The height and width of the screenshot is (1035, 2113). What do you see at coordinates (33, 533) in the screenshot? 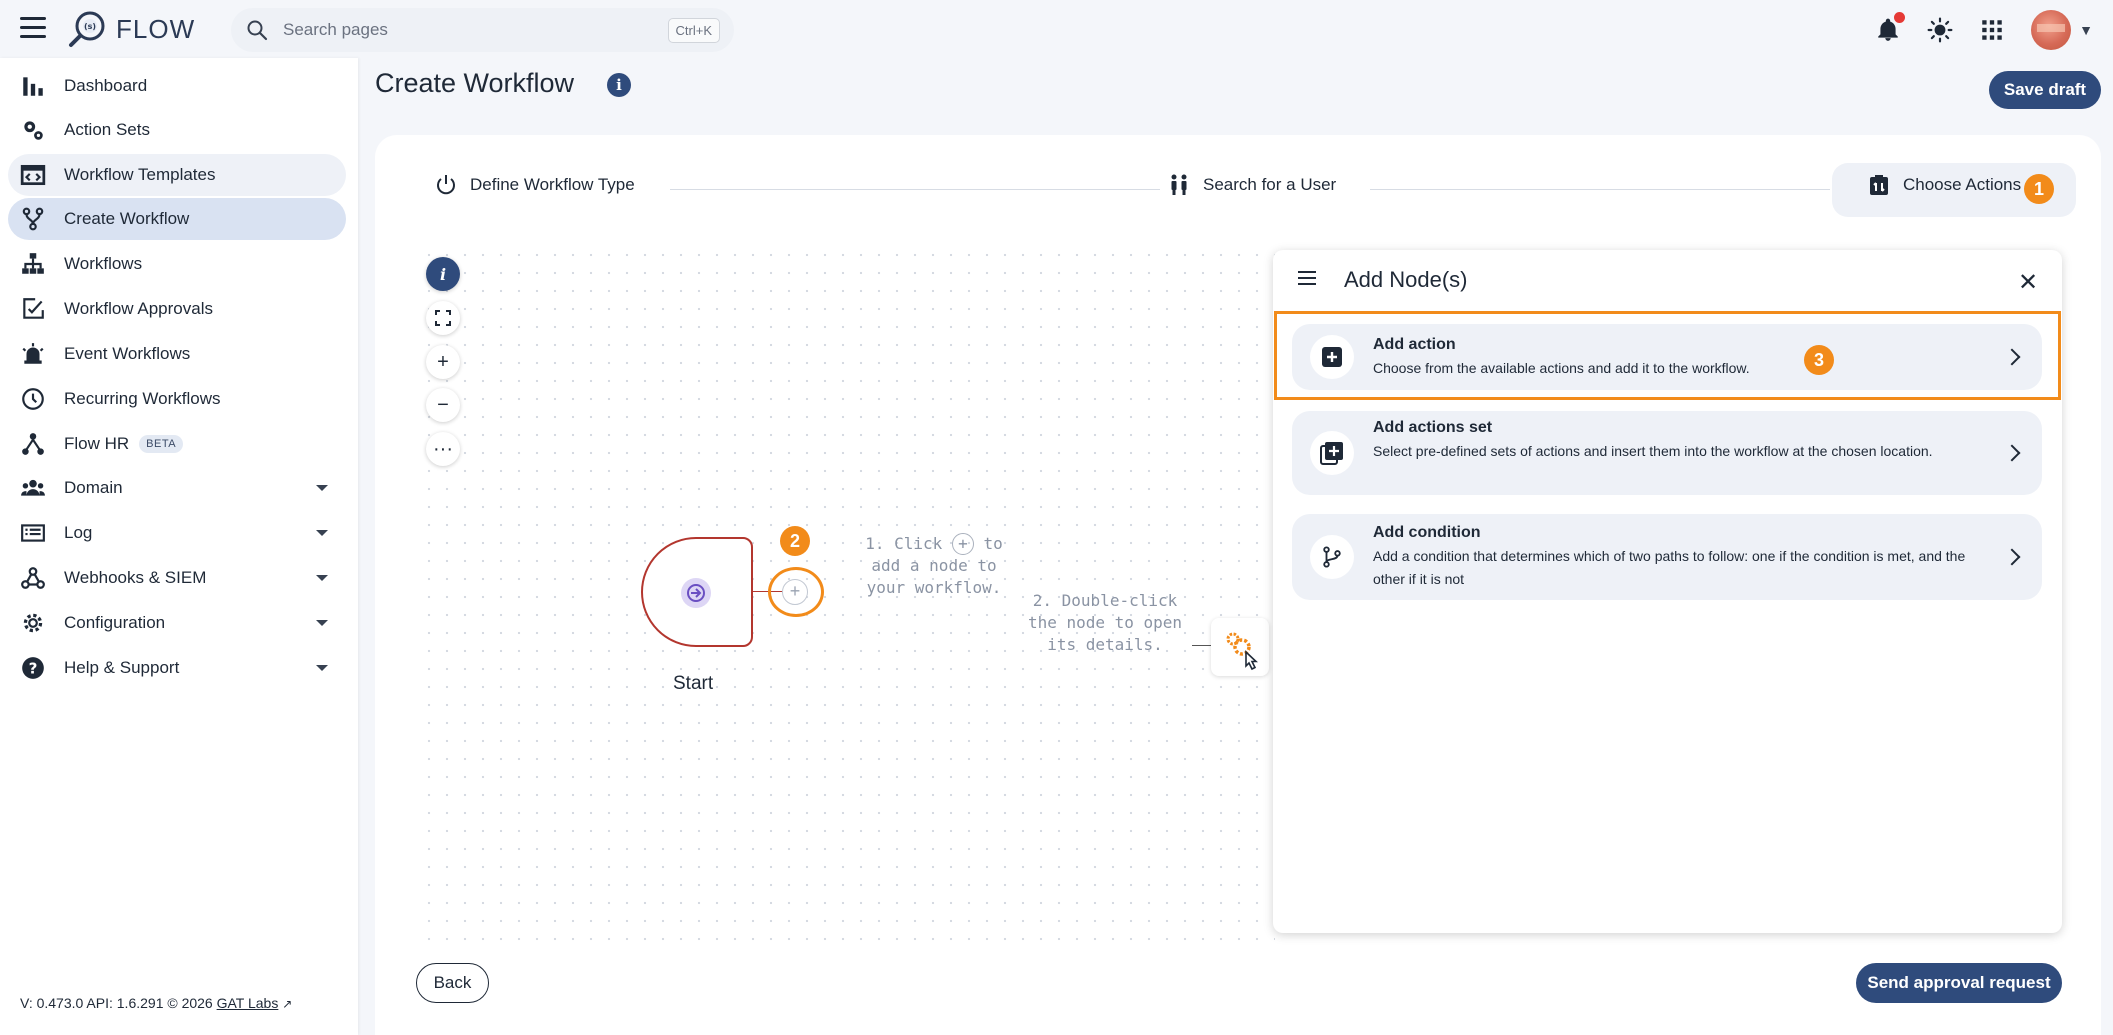
I see `log-icon` at bounding box center [33, 533].